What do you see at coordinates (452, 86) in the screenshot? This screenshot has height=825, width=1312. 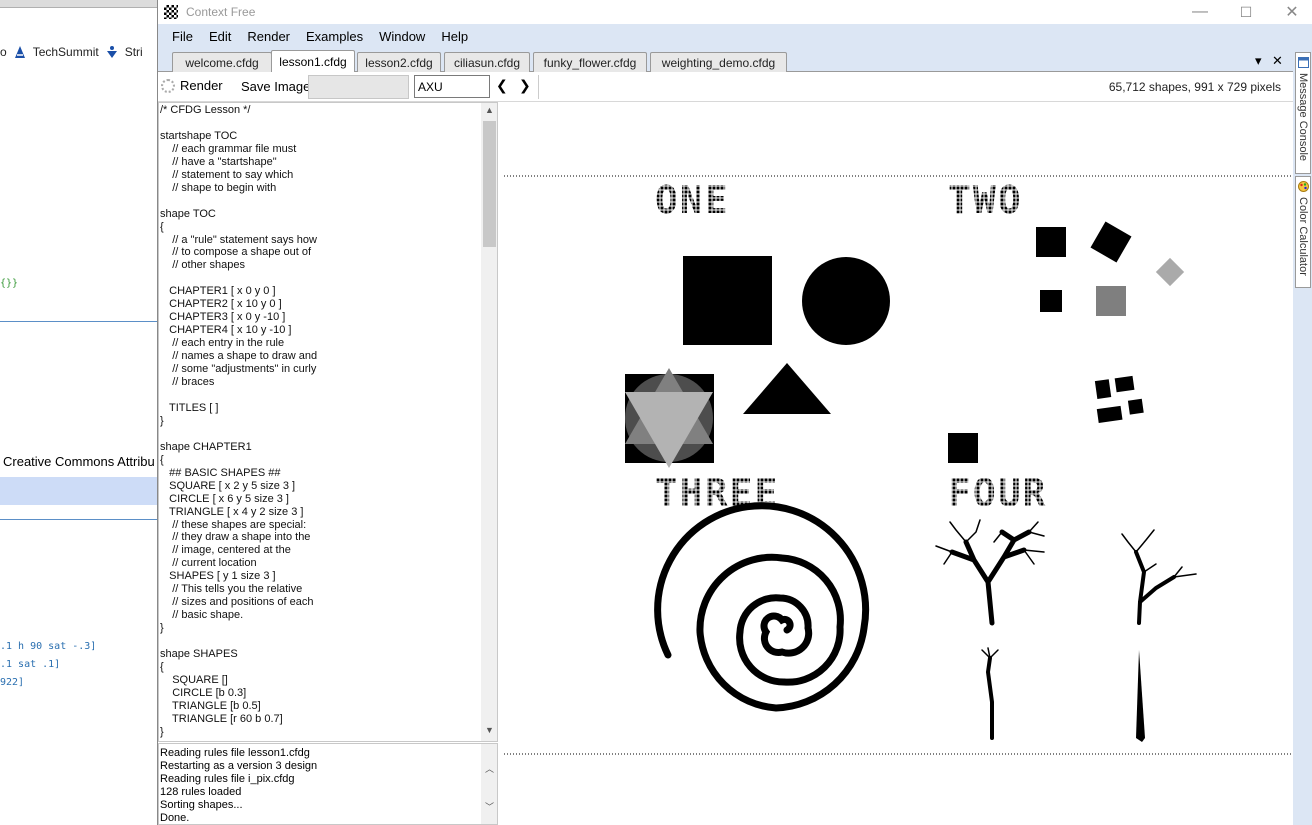 I see `variation-input` at bounding box center [452, 86].